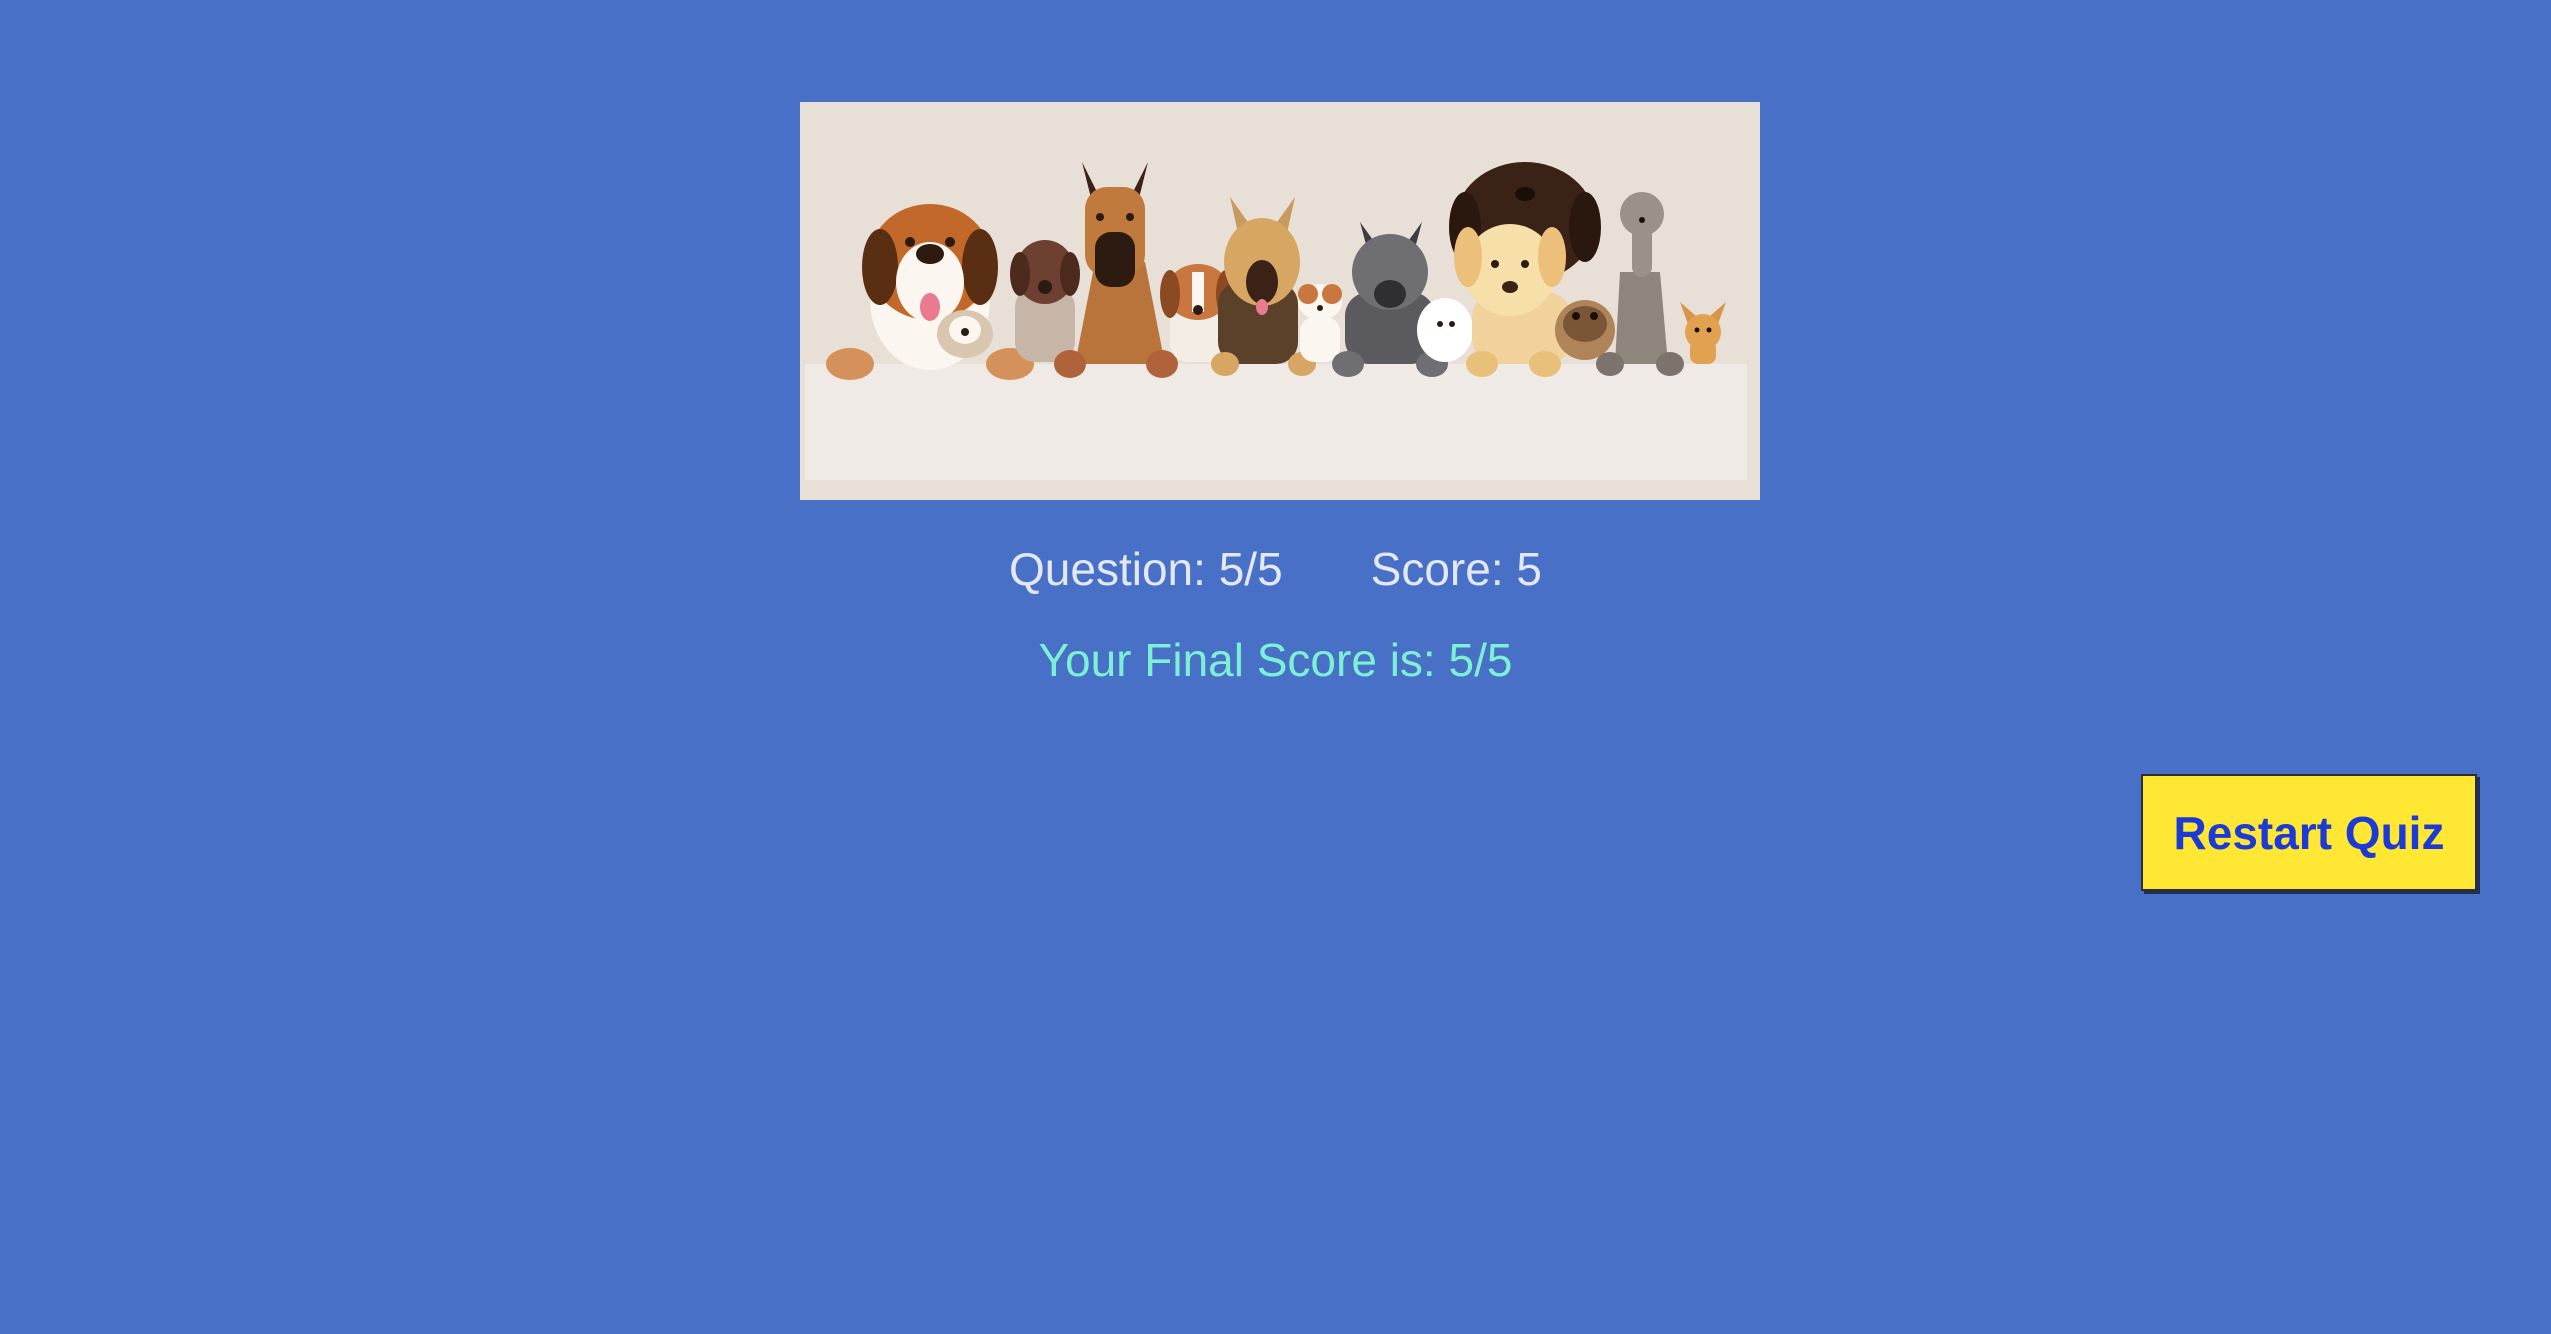 Image resolution: width=2551 pixels, height=1334 pixels. Describe the element at coordinates (1146, 569) in the screenshot. I see `question-counter: Question: 5/5` at that location.